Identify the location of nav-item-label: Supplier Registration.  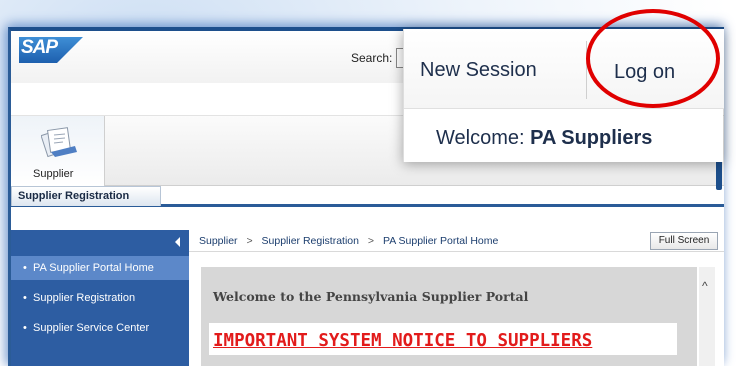
(84, 298).